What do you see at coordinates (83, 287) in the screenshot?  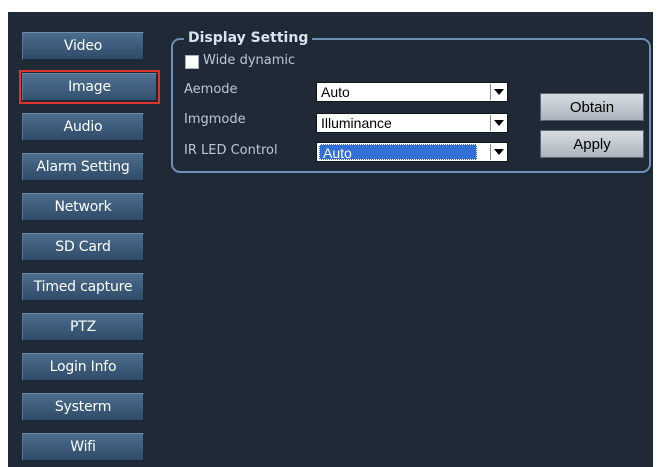 I see `sidebar-item-timed-capture: Timed capture` at bounding box center [83, 287].